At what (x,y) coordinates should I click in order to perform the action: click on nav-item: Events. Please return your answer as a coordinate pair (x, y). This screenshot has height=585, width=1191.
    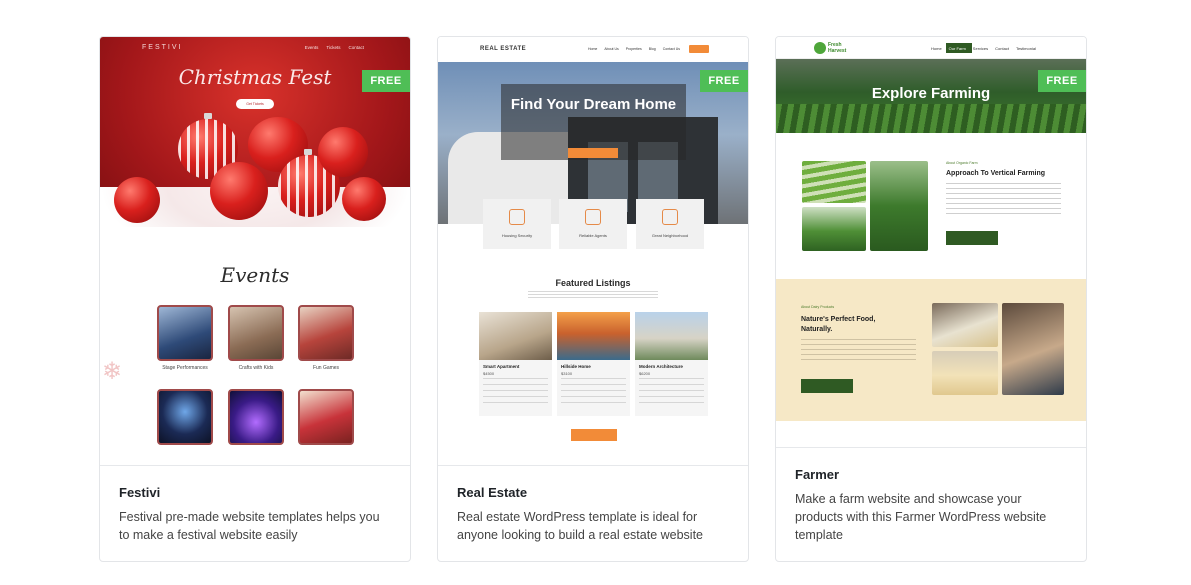
    Looking at the image, I should click on (311, 47).